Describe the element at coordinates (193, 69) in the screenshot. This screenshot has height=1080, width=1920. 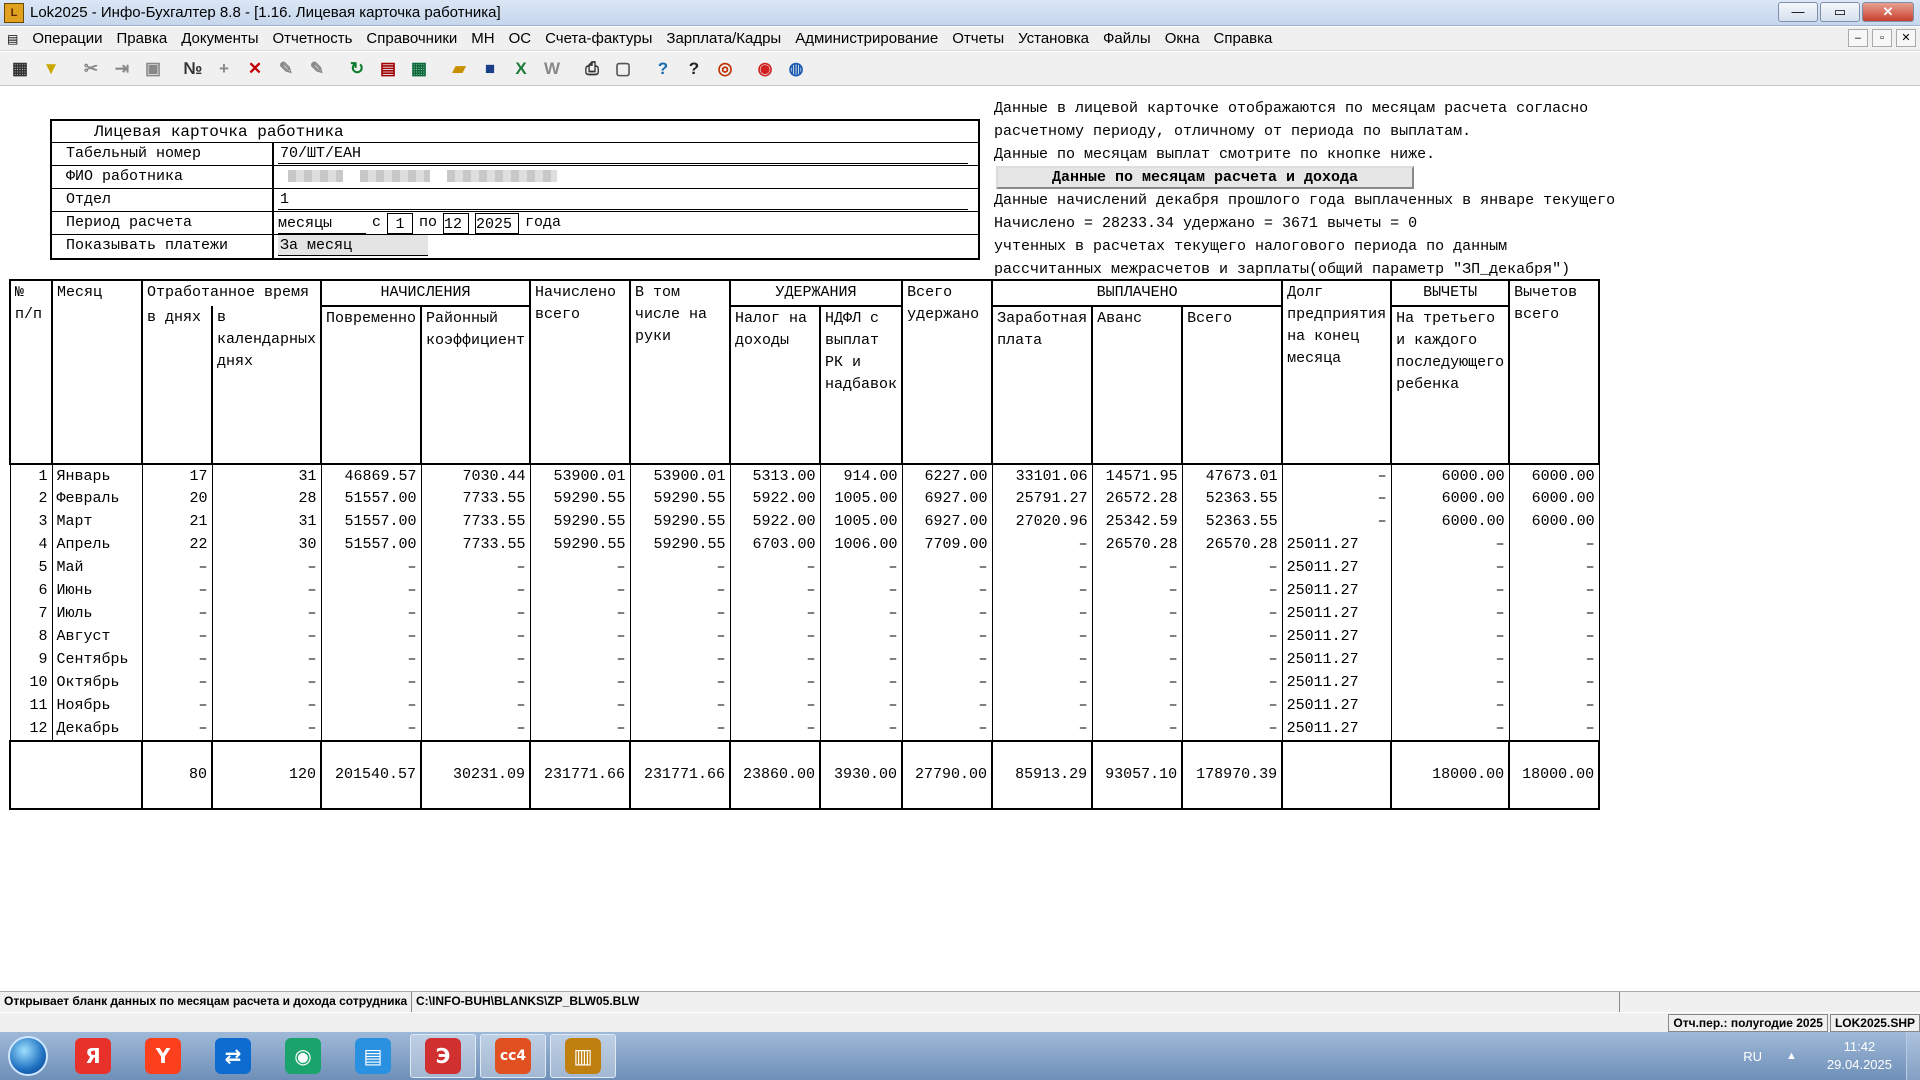
I see `number-icon: №` at that location.